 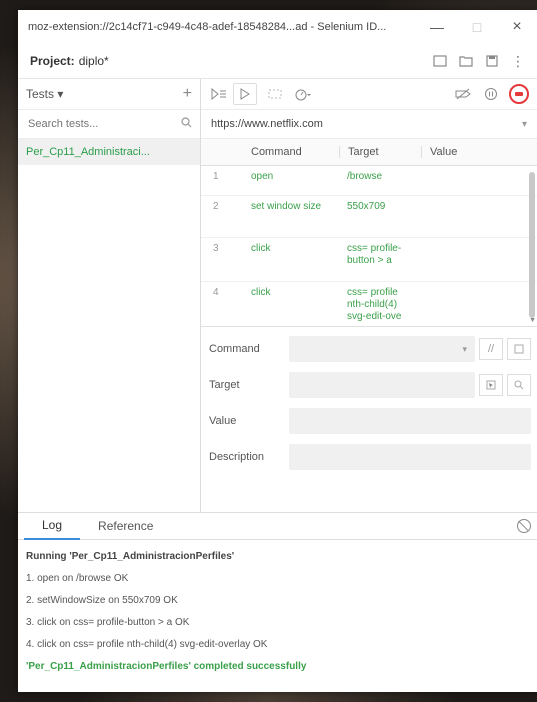 I want to click on header-value: Value, so click(x=479, y=152).